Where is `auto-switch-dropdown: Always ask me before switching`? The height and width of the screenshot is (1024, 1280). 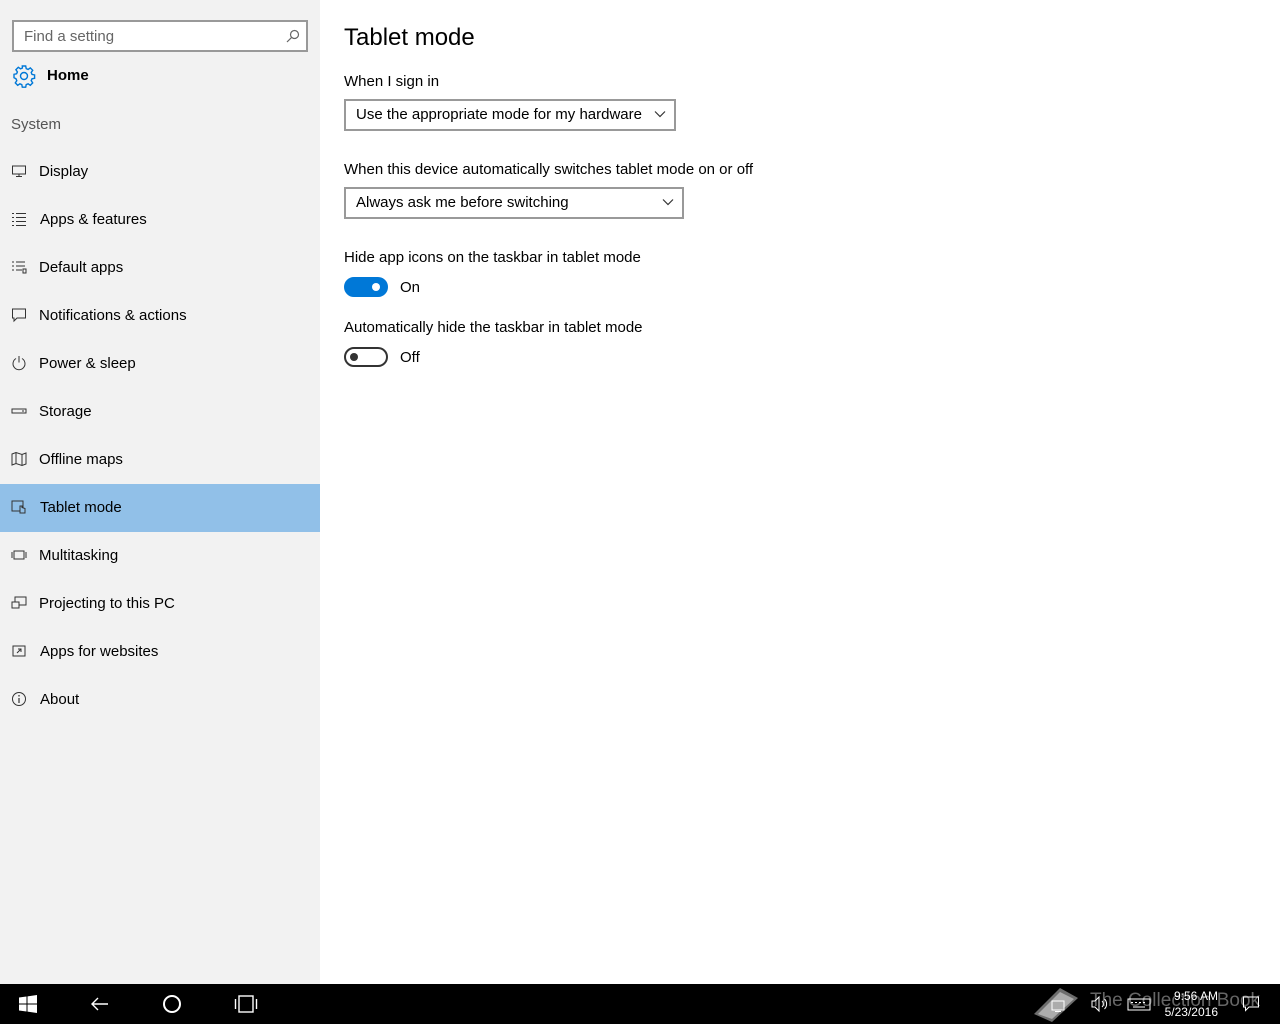
auto-switch-dropdown: Always ask me before switching is located at coordinates (514, 203).